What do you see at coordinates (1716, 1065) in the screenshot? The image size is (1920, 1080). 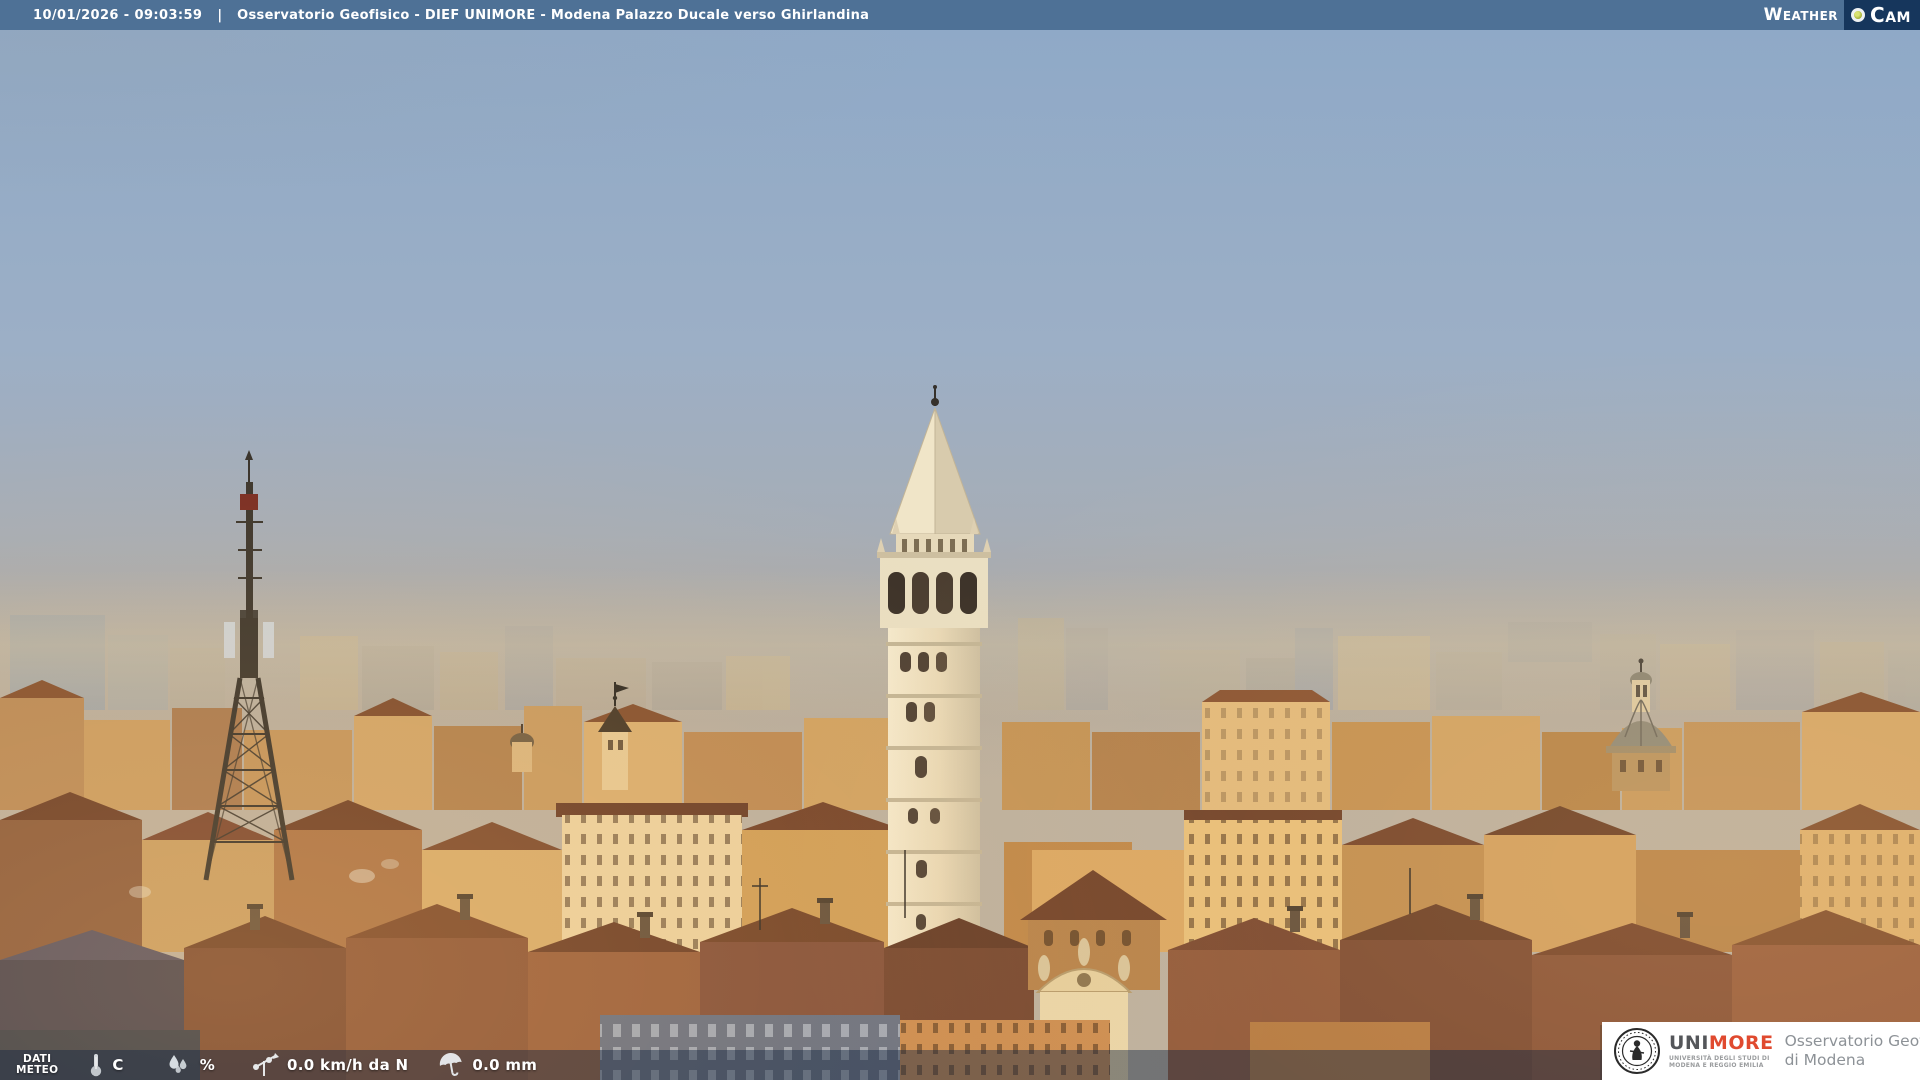 I see `unimore-subtitle-2: MODENA E REGGIO EMILIA` at bounding box center [1716, 1065].